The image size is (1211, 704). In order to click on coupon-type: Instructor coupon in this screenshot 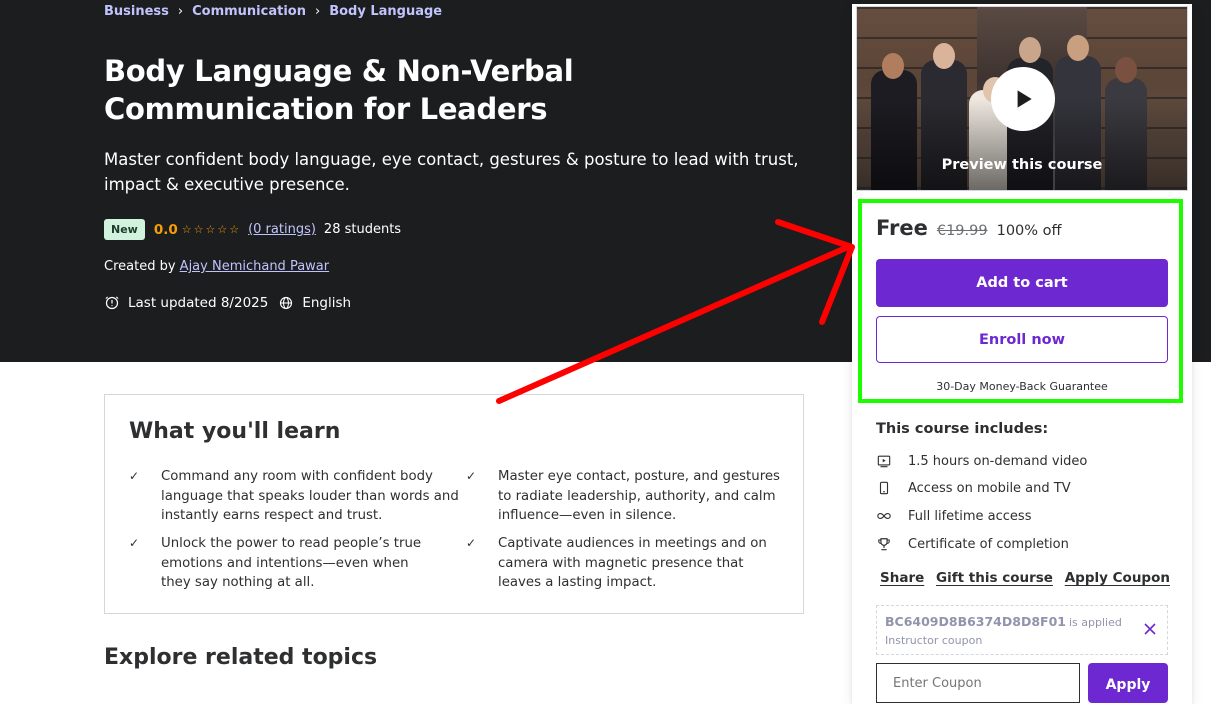, I will do `click(934, 640)`.